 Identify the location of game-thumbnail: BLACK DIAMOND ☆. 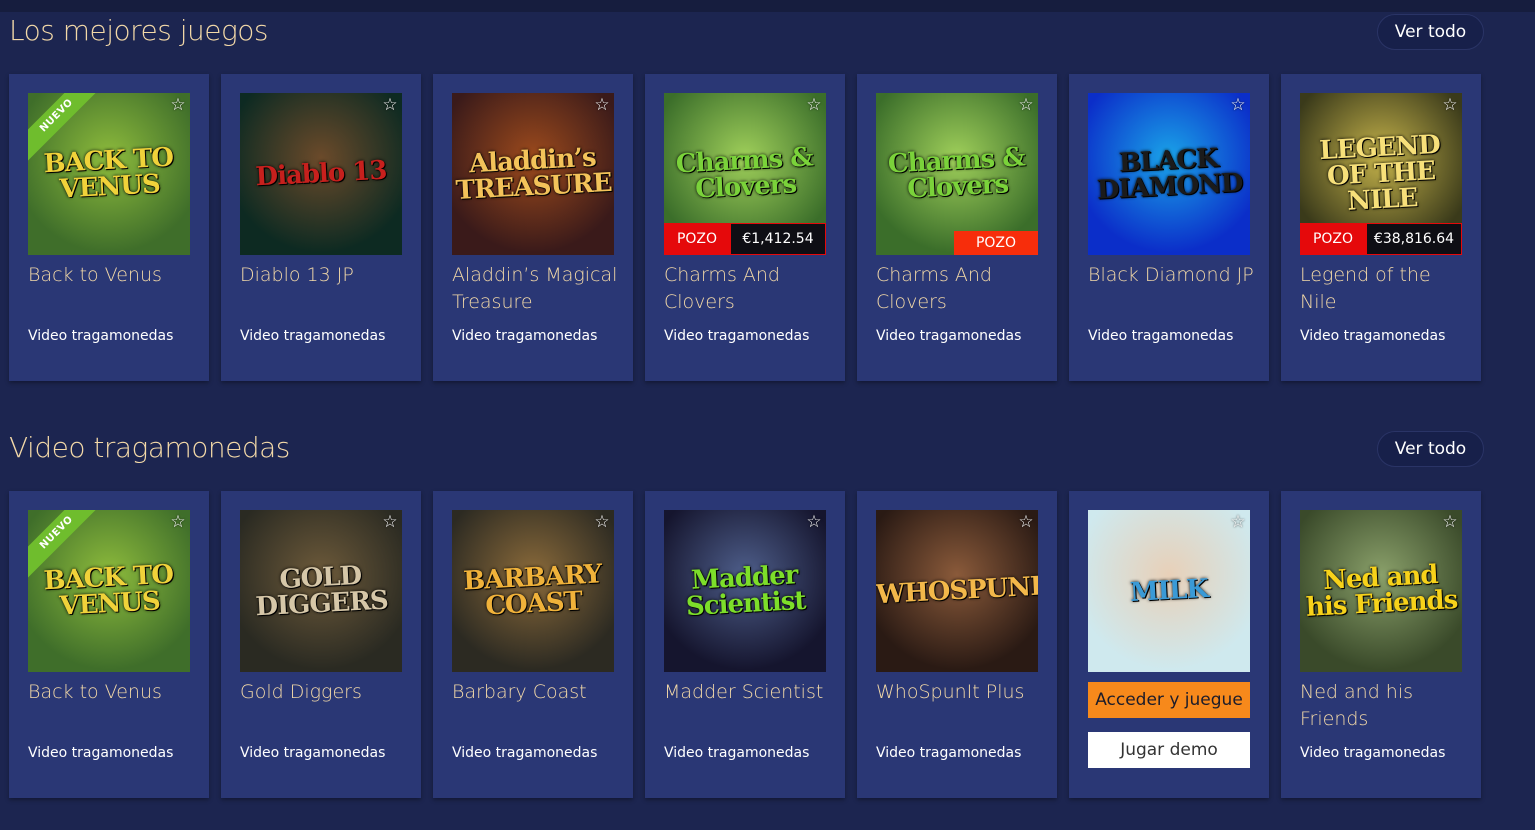
(1169, 174).